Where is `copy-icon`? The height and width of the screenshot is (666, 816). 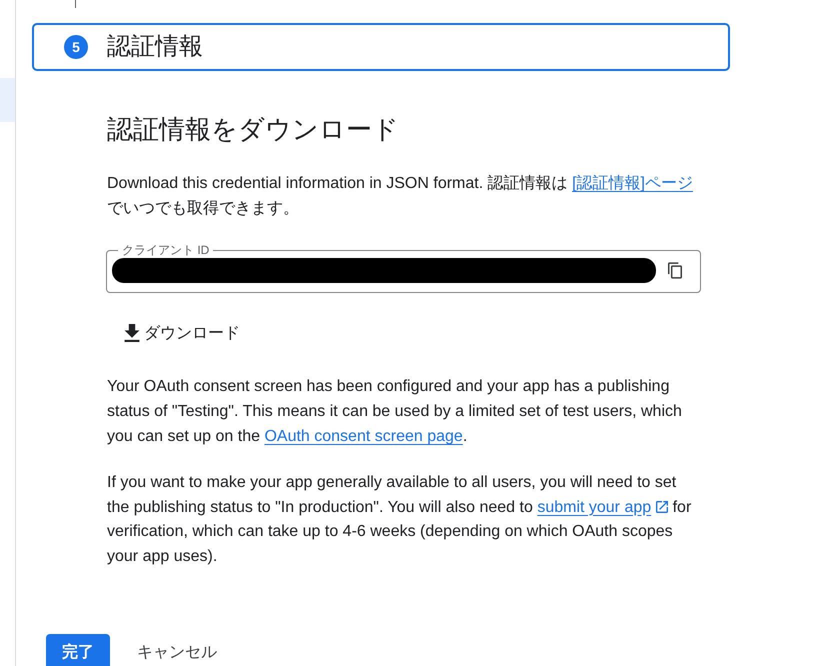 copy-icon is located at coordinates (675, 270).